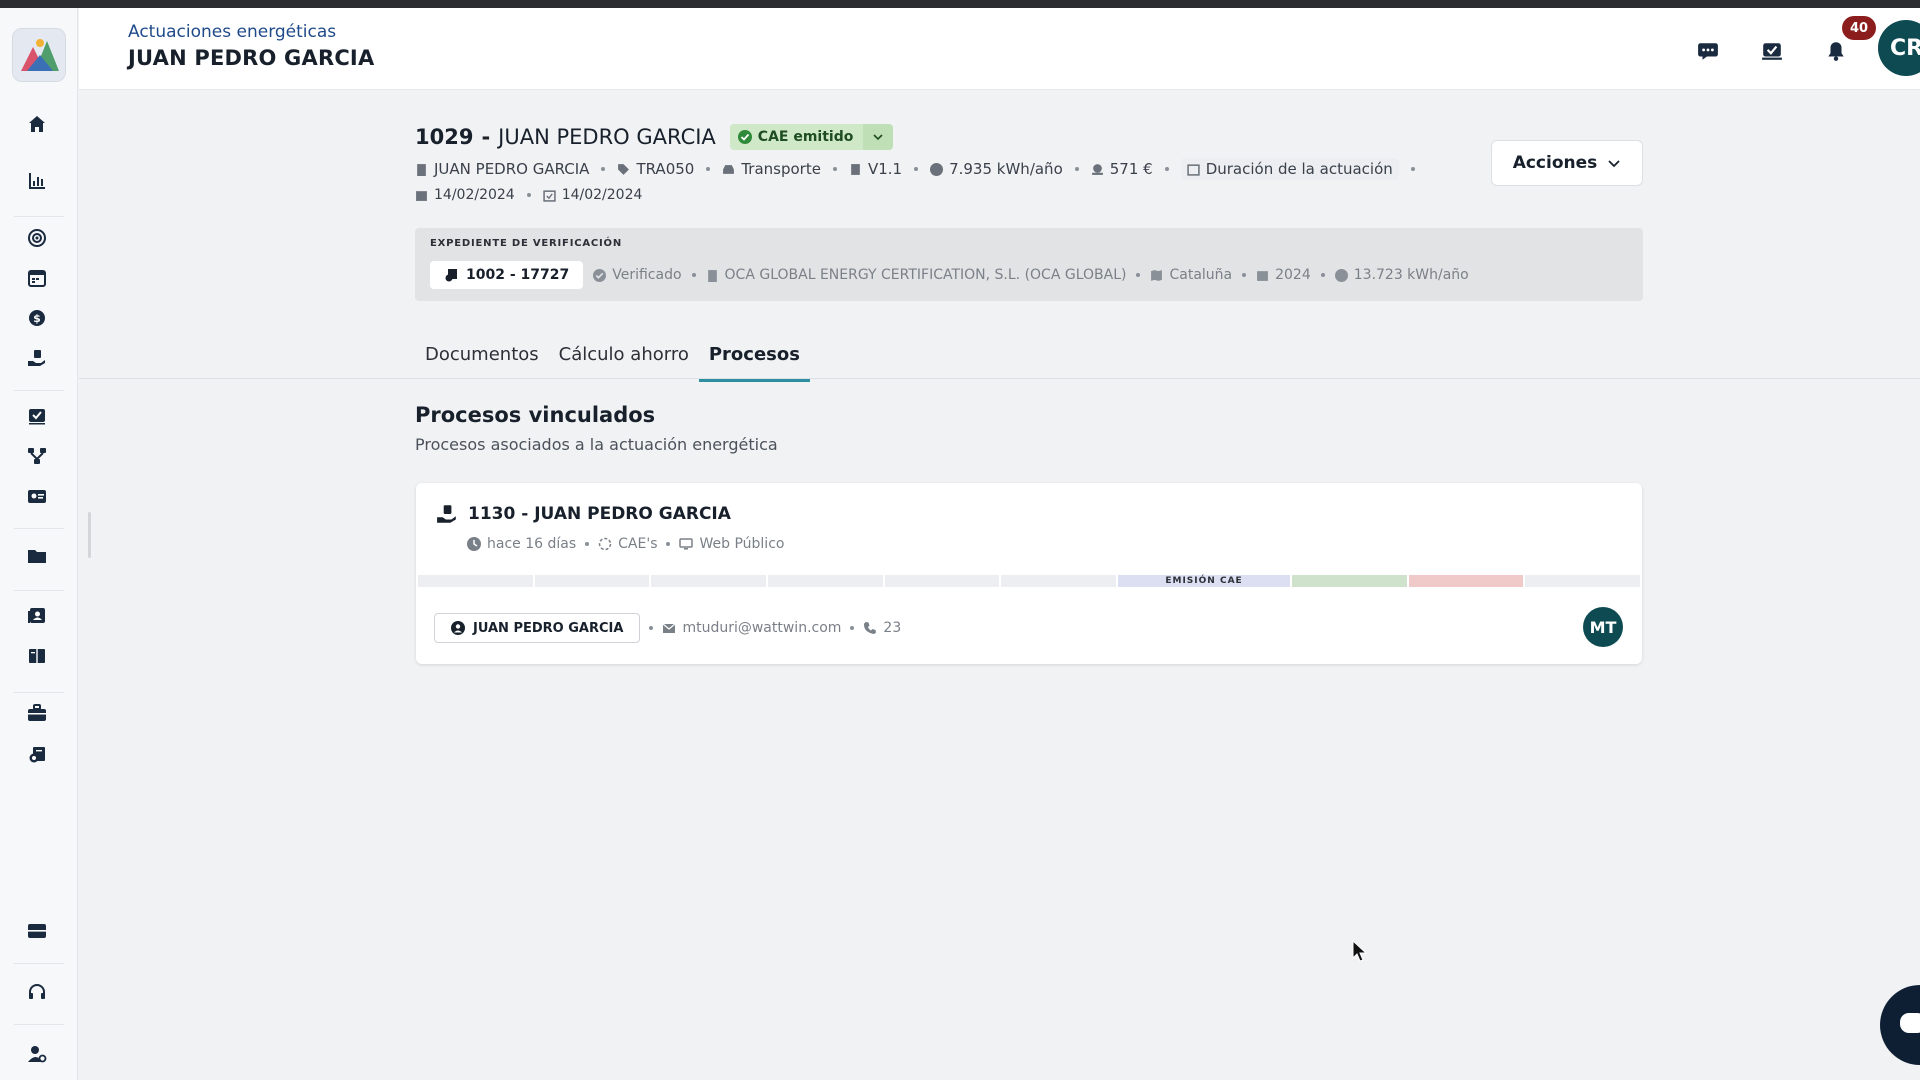 The width and height of the screenshot is (1920, 1080). Describe the element at coordinates (37, 496) in the screenshot. I see `id-card-icon` at that location.